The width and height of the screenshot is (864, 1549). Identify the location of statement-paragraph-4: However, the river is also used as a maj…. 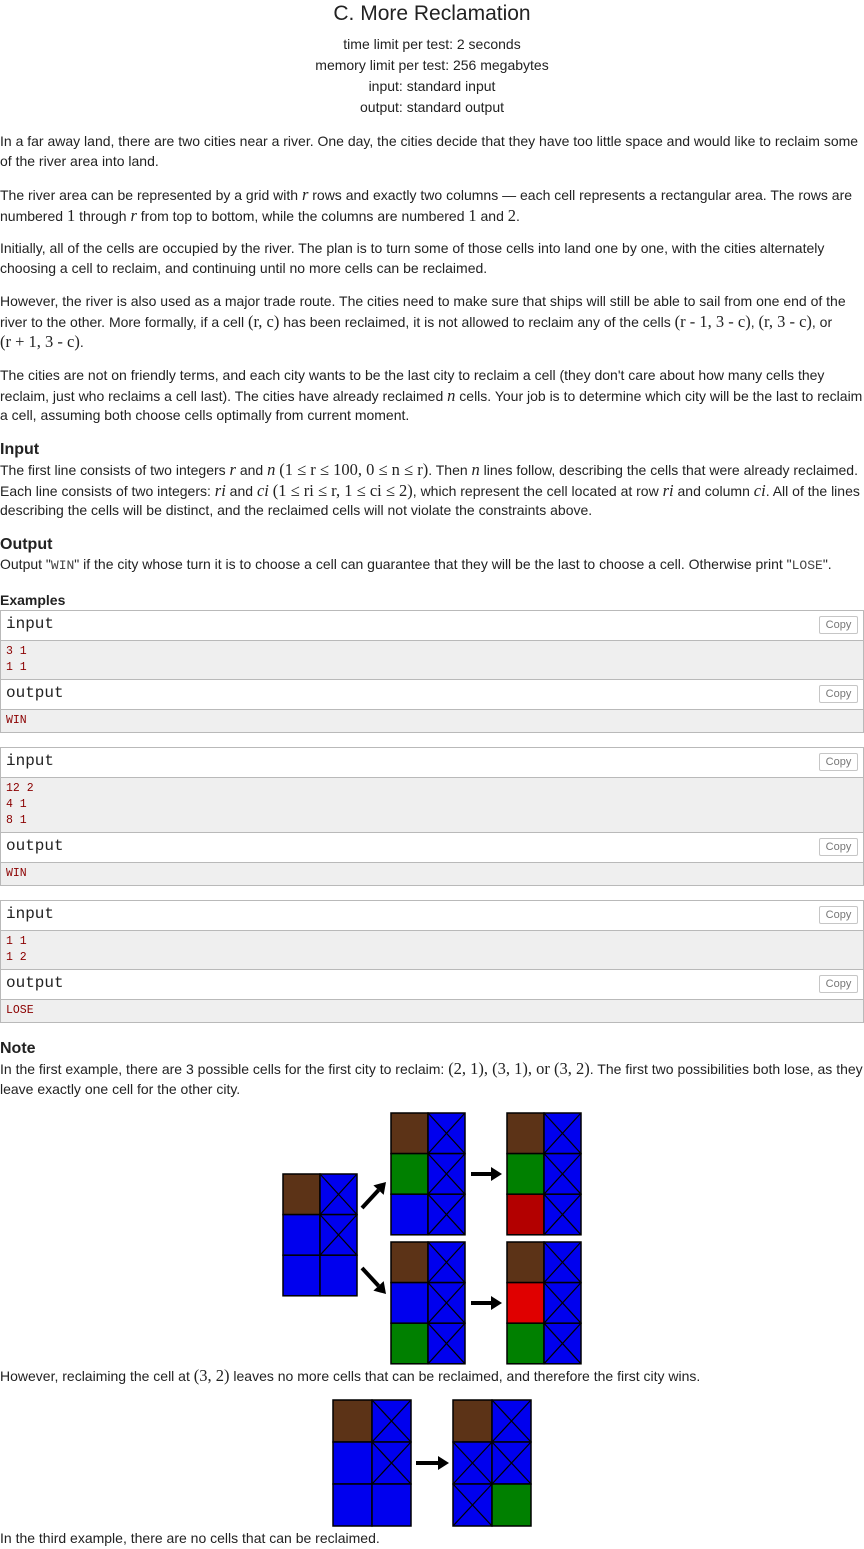
(423, 322).